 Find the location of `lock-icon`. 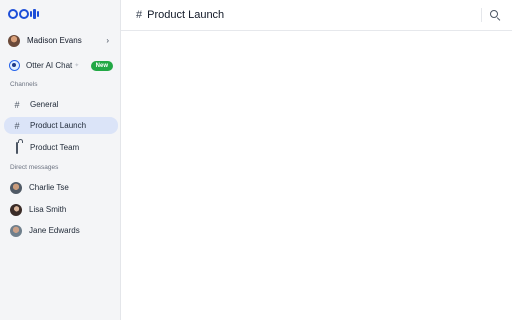

lock-icon is located at coordinates (17, 147).